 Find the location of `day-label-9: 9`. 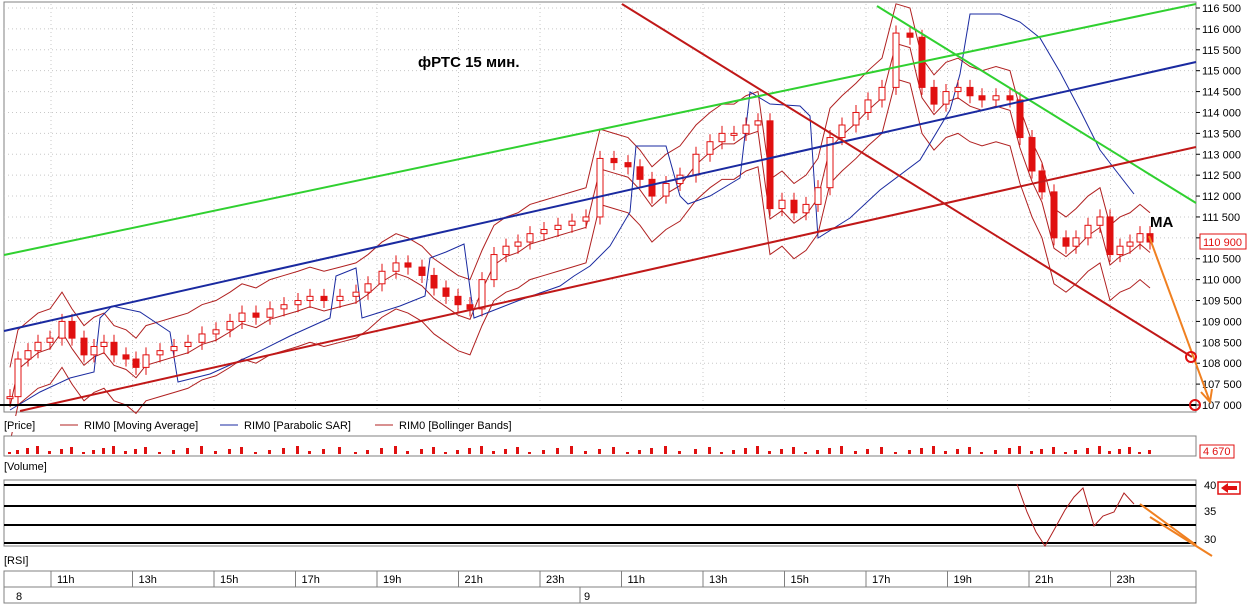

day-label-9: 9 is located at coordinates (587, 597).